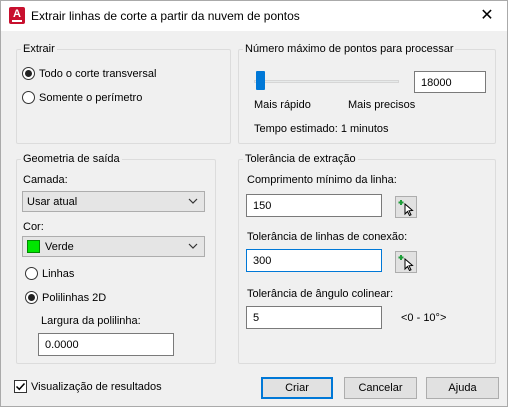 The width and height of the screenshot is (508, 407). Describe the element at coordinates (39, 49) in the screenshot. I see `extrair-group-title: Extrair` at that location.